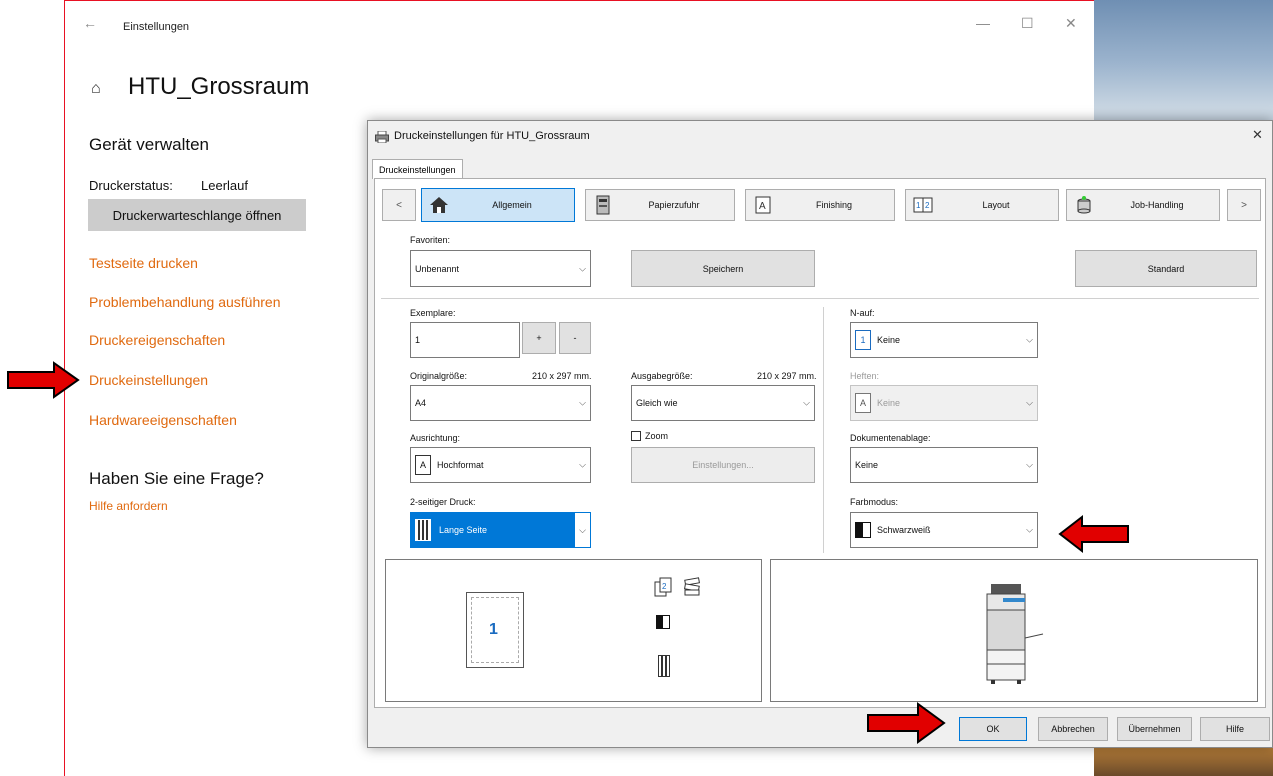 The image size is (1273, 776). Describe the element at coordinates (492, 136) in the screenshot. I see `dialog-title: Druckeinstellungen für HTU_Grossraum` at that location.